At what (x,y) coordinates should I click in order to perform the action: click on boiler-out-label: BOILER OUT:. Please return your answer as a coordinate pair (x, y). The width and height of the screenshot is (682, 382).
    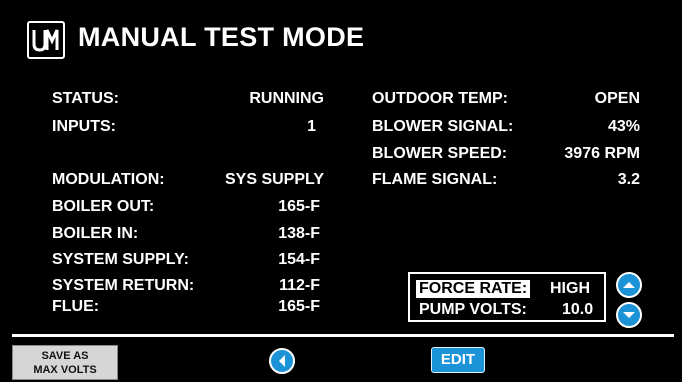
    Looking at the image, I should click on (103, 206).